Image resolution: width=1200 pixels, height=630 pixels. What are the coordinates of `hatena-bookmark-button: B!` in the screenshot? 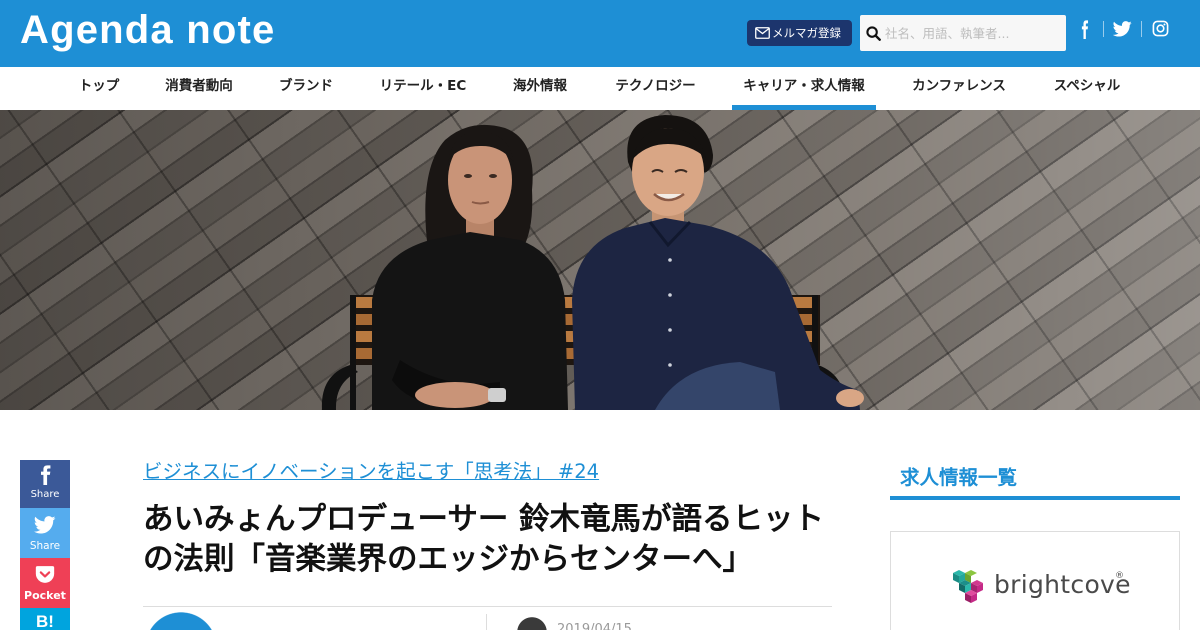 It's located at (45, 619).